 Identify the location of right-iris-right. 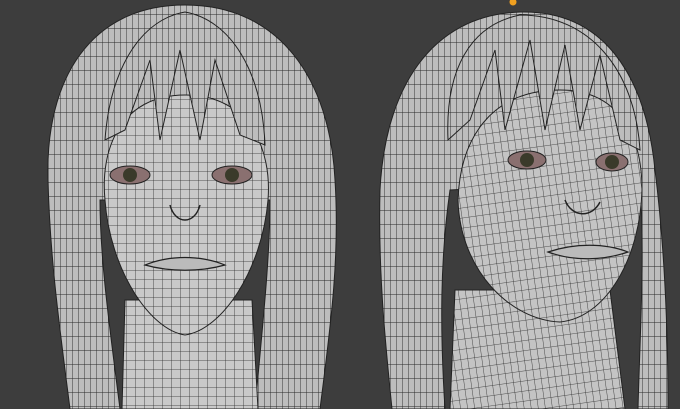
(612, 162).